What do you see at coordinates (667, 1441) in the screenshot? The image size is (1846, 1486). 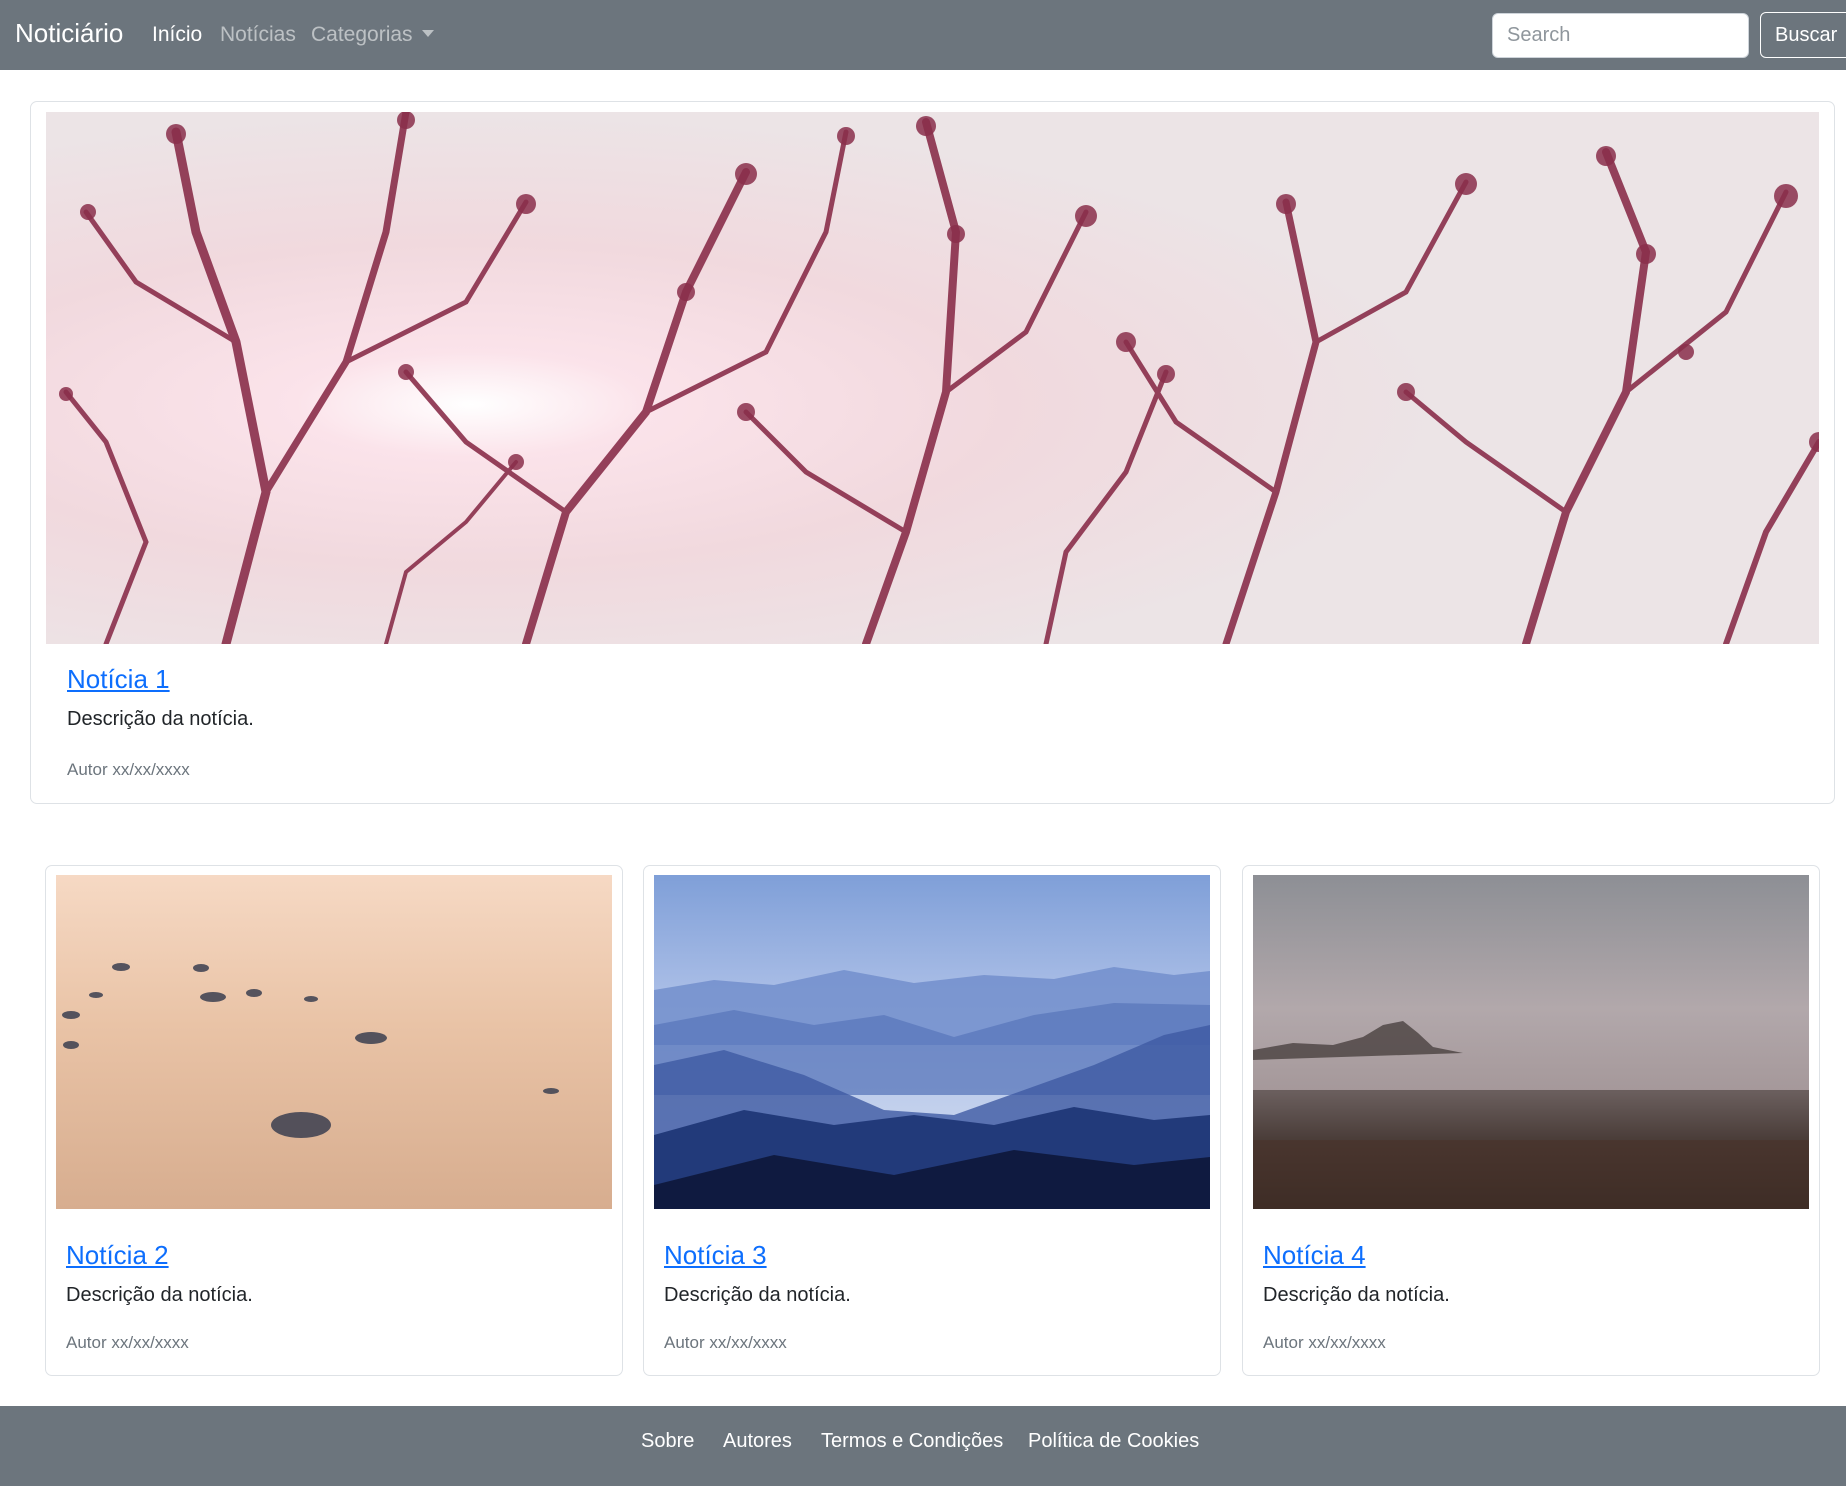 I see `footer-link-sobre: Sobre` at bounding box center [667, 1441].